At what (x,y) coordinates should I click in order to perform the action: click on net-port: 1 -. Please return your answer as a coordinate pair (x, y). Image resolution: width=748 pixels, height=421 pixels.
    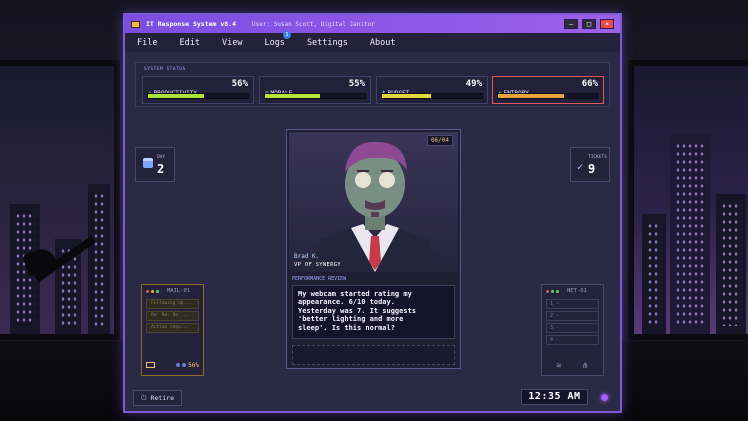
    Looking at the image, I should click on (572, 304).